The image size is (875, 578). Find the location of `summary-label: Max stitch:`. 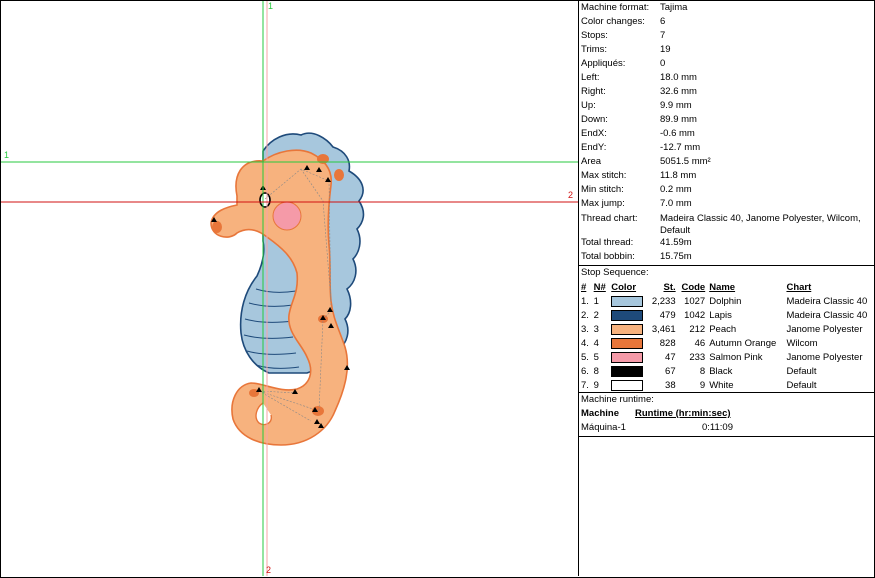

summary-label: Max stitch: is located at coordinates (604, 175).